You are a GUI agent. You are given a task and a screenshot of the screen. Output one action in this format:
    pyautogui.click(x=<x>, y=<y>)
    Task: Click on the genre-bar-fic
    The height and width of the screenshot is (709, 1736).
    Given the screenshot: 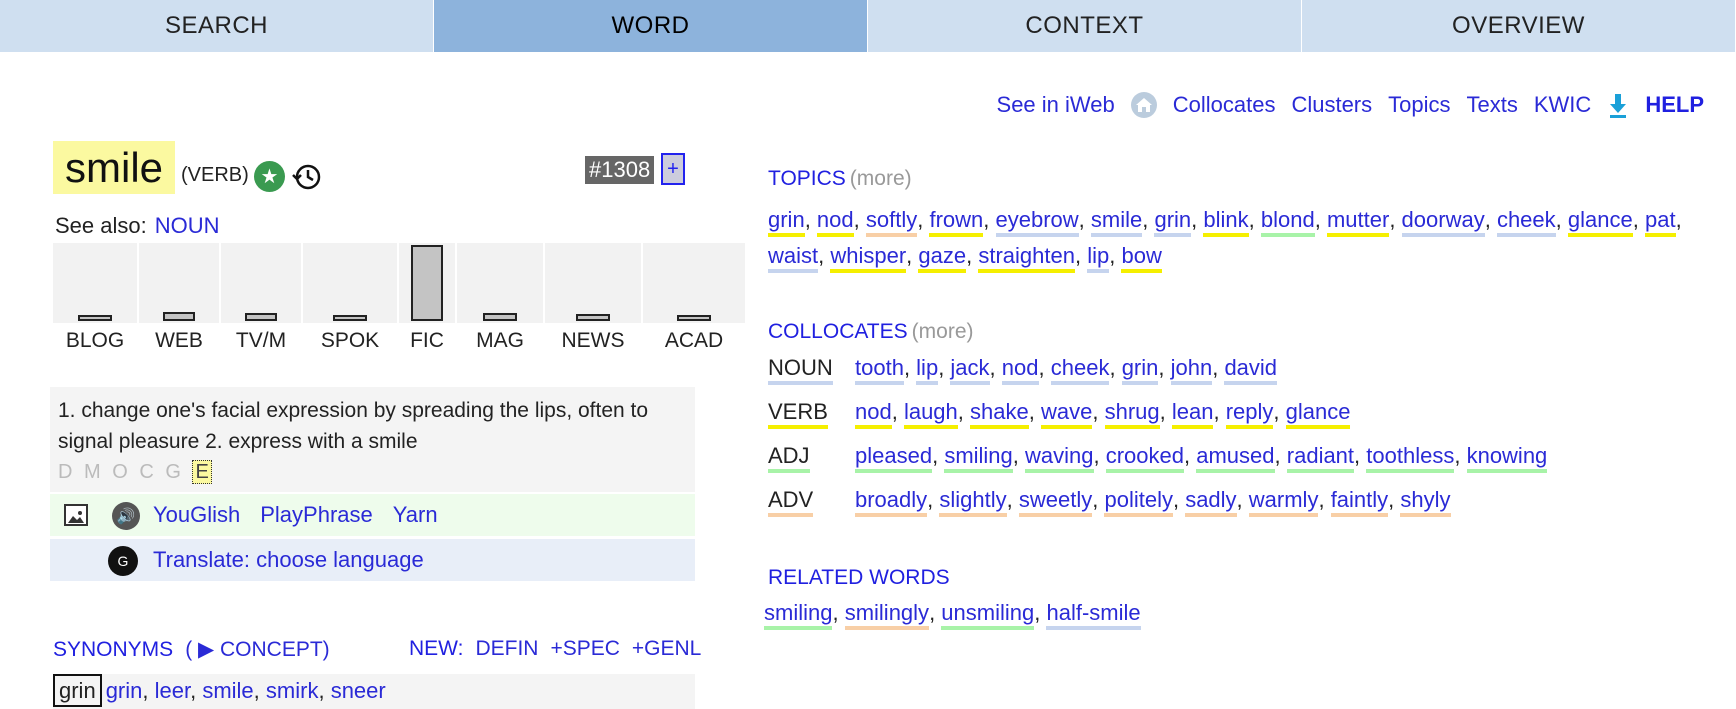 What is the action you would take?
    pyautogui.click(x=427, y=283)
    